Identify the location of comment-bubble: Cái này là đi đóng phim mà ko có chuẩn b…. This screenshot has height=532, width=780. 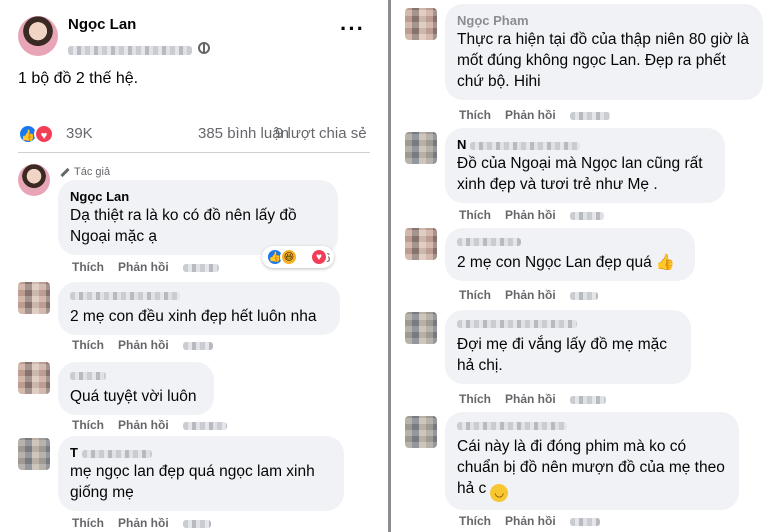
(592, 461).